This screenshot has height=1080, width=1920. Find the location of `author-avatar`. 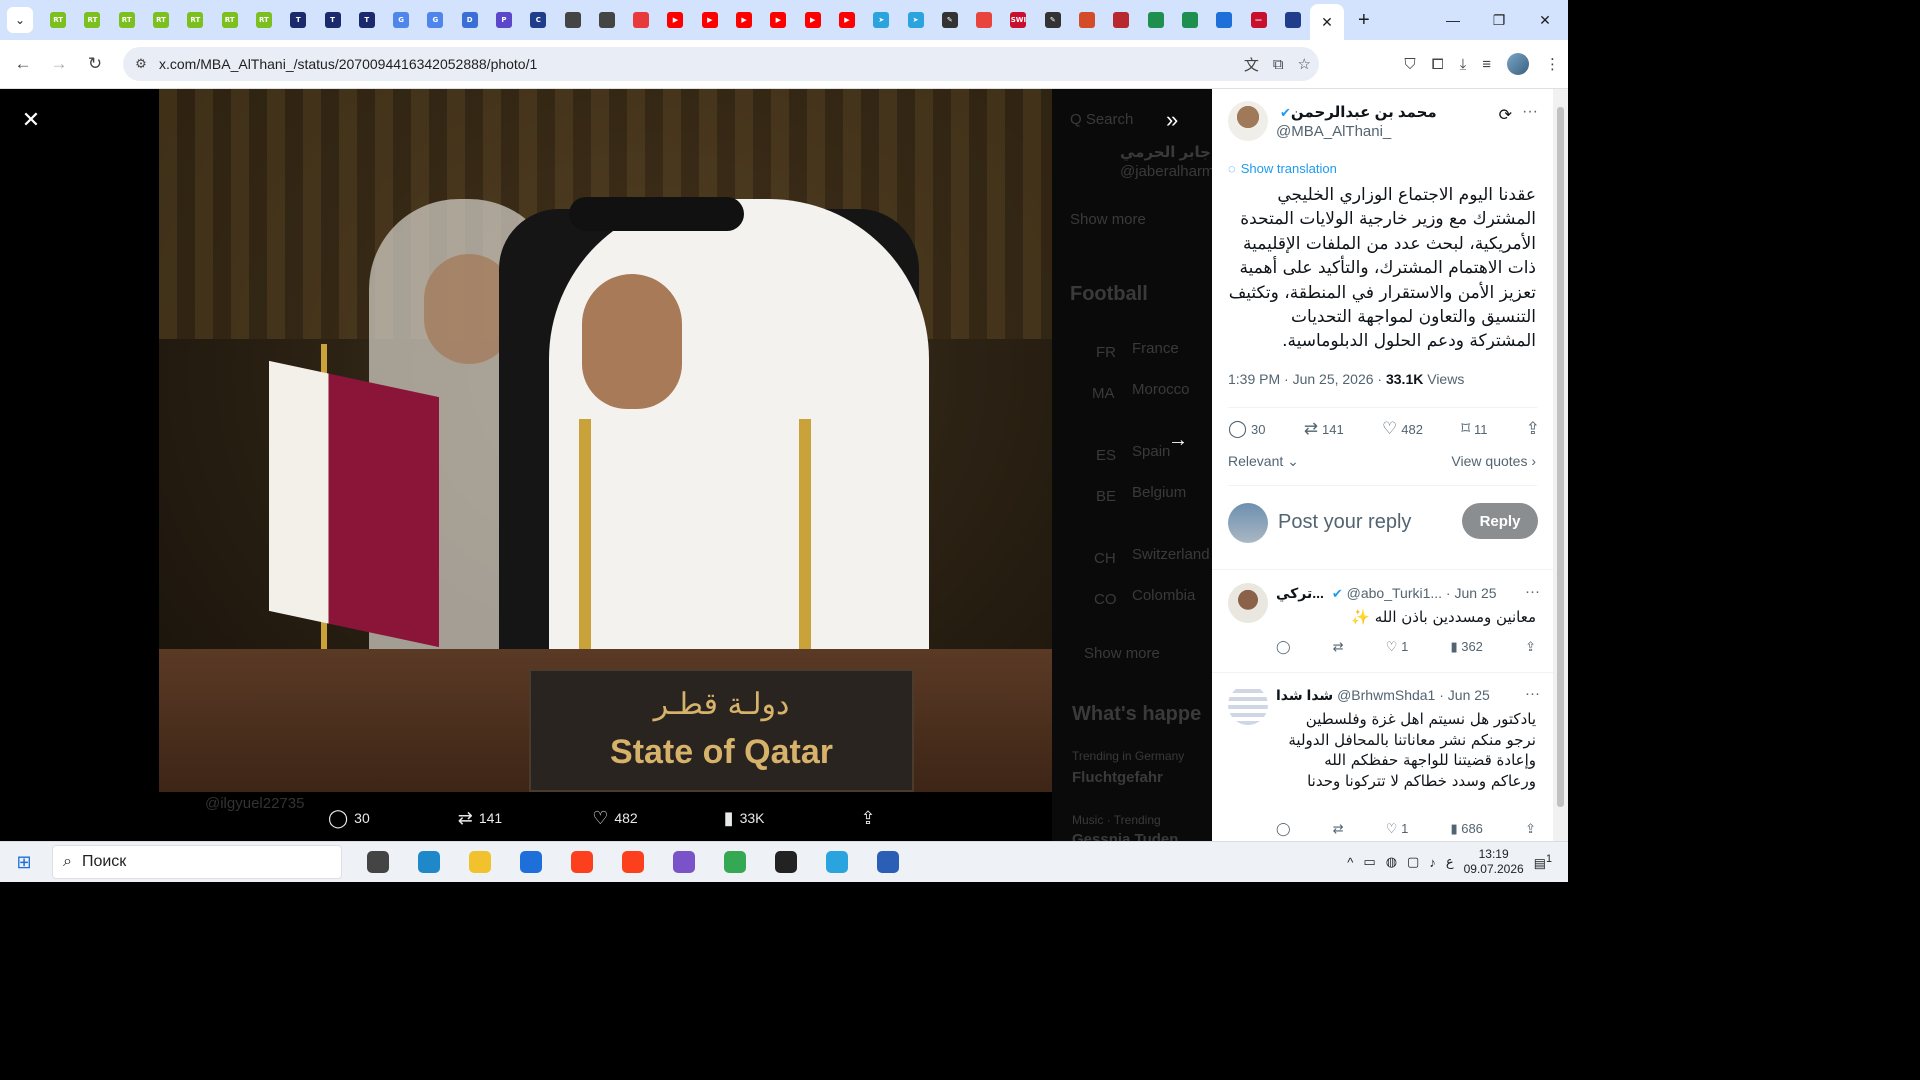

author-avatar is located at coordinates (1248, 121).